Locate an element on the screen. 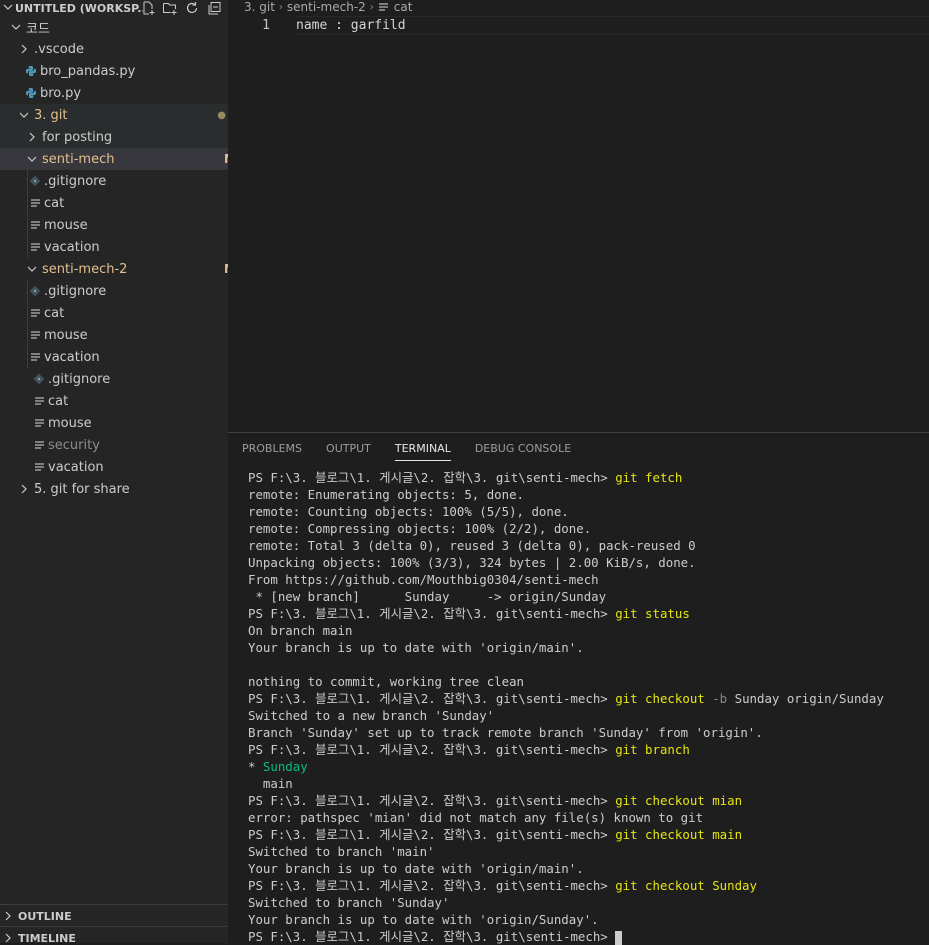 The image size is (929, 945). tree-item-label: .vscode is located at coordinates (59, 49).